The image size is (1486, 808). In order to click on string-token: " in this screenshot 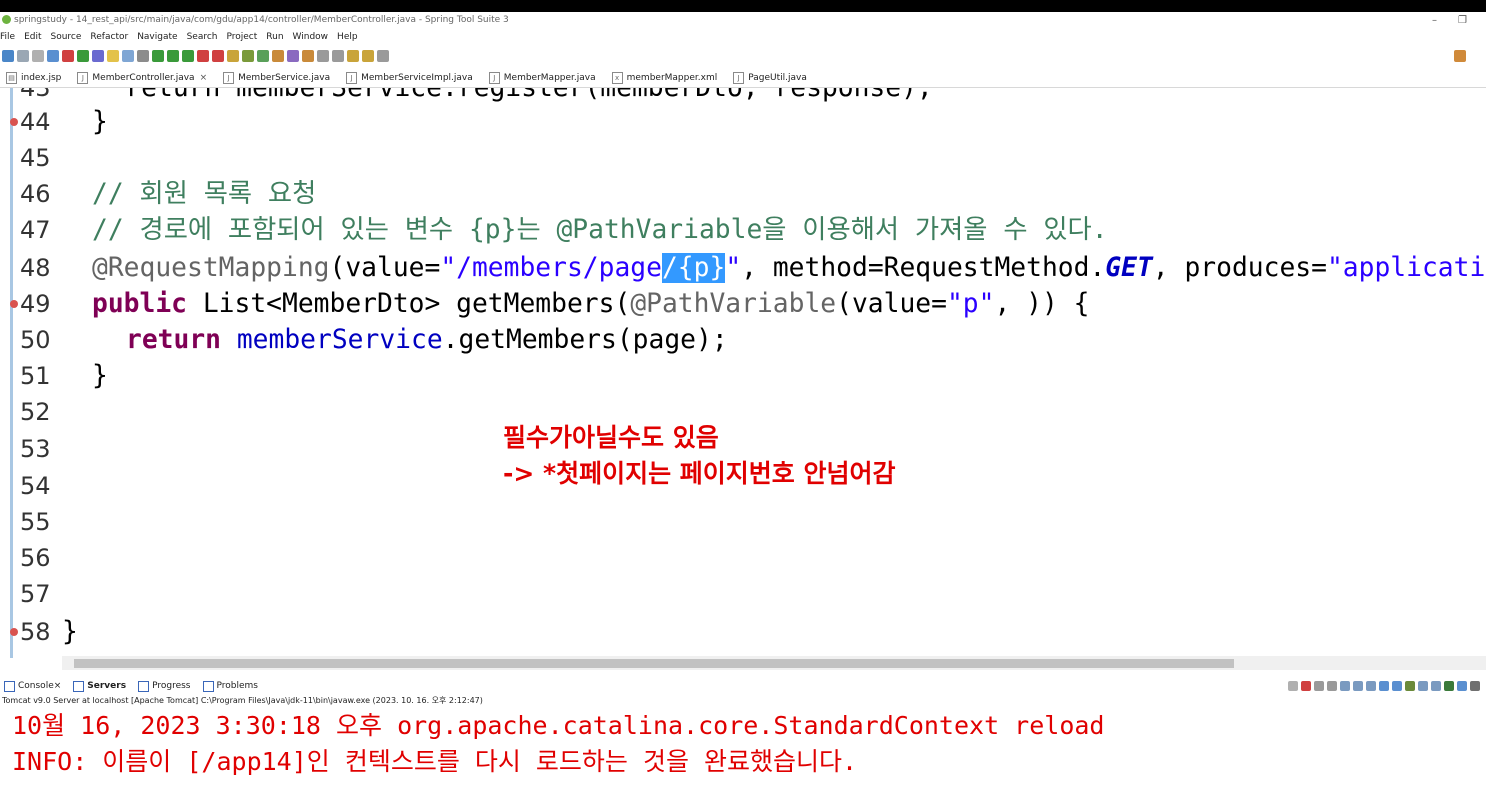, I will do `click(733, 268)`.